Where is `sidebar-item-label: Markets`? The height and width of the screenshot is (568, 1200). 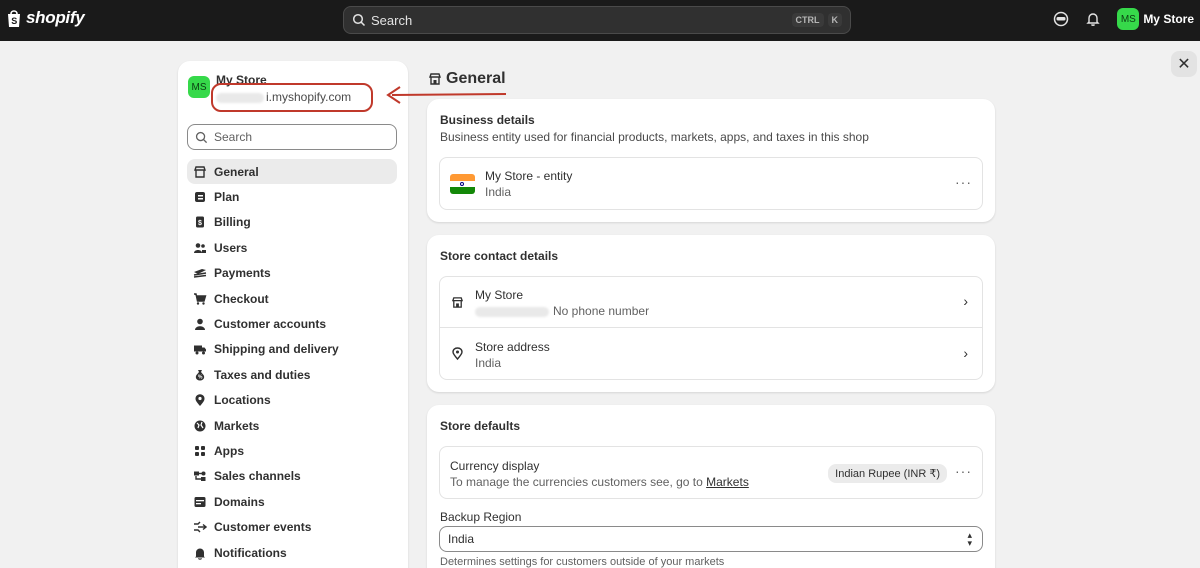
sidebar-item-label: Markets is located at coordinates (237, 425).